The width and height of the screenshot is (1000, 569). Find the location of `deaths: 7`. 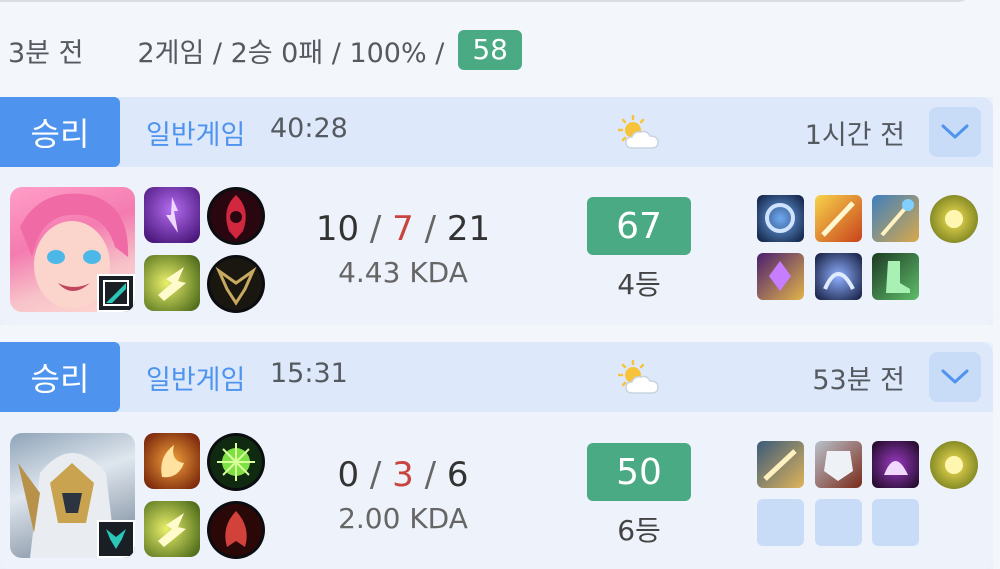

deaths: 7 is located at coordinates (403, 229).